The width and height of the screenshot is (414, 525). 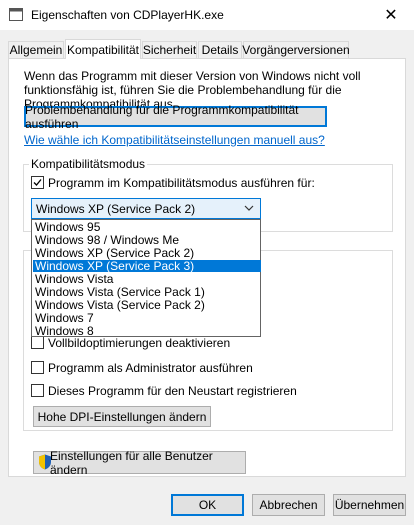 I want to click on high-dpi-button: Hohe DPI-Einstellungen ändern, so click(x=122, y=416).